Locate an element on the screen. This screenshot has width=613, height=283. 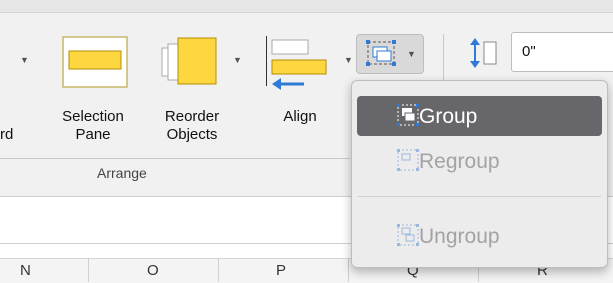
arrange-group-label: Arrange is located at coordinates (122, 173).